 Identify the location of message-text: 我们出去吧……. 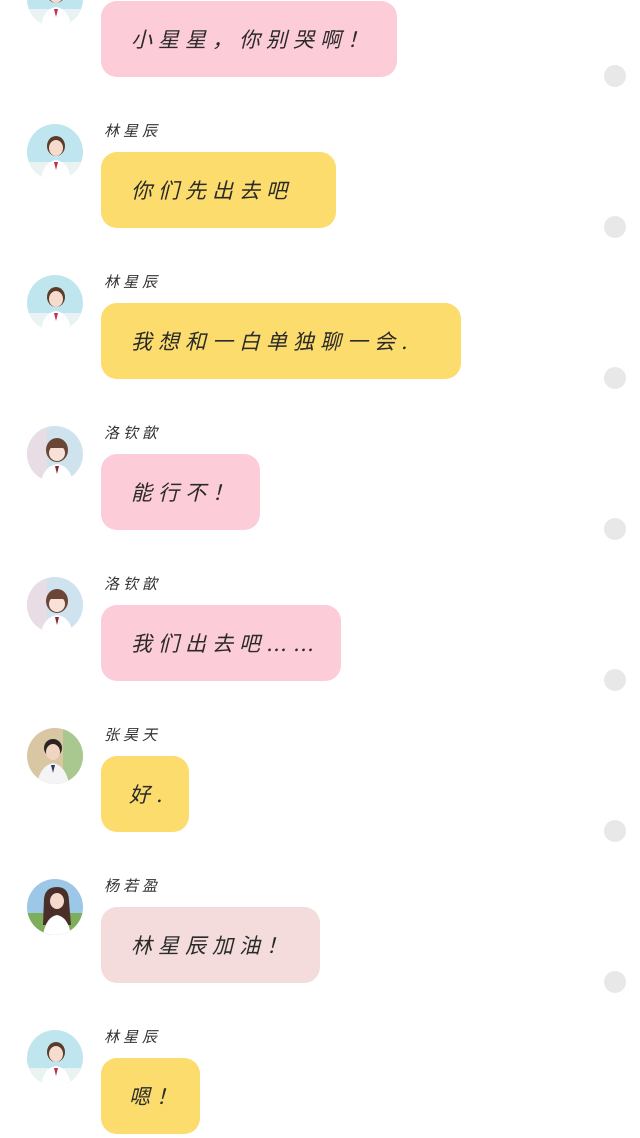
(225, 644).